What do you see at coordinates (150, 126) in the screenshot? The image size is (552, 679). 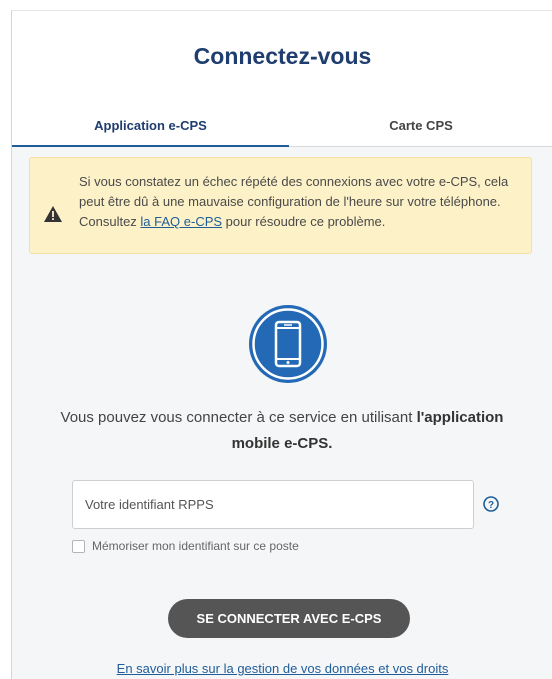 I see `tab-application-ecps: Application e-CPS` at bounding box center [150, 126].